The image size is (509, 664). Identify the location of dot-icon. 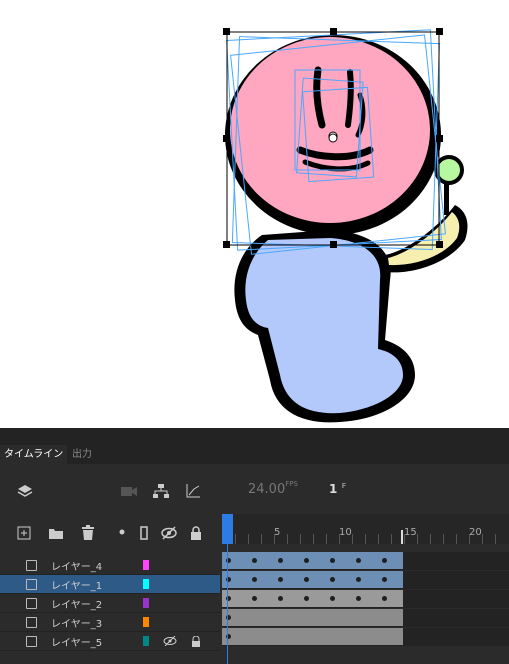
(122, 532).